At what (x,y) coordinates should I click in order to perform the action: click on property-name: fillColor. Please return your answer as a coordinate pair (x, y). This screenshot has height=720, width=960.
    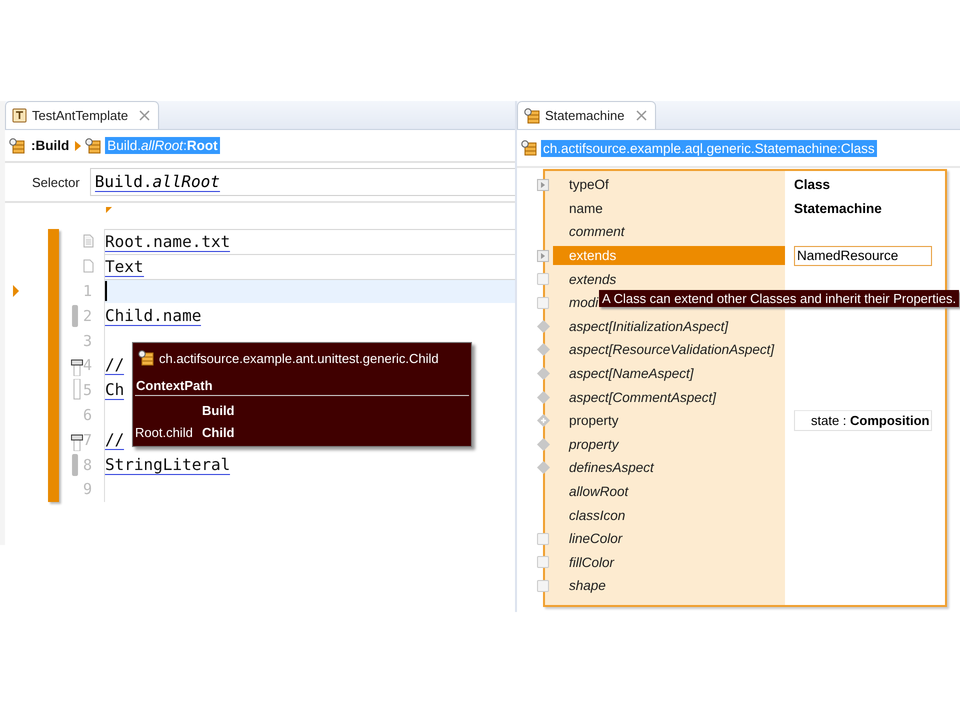
    Looking at the image, I should click on (669, 562).